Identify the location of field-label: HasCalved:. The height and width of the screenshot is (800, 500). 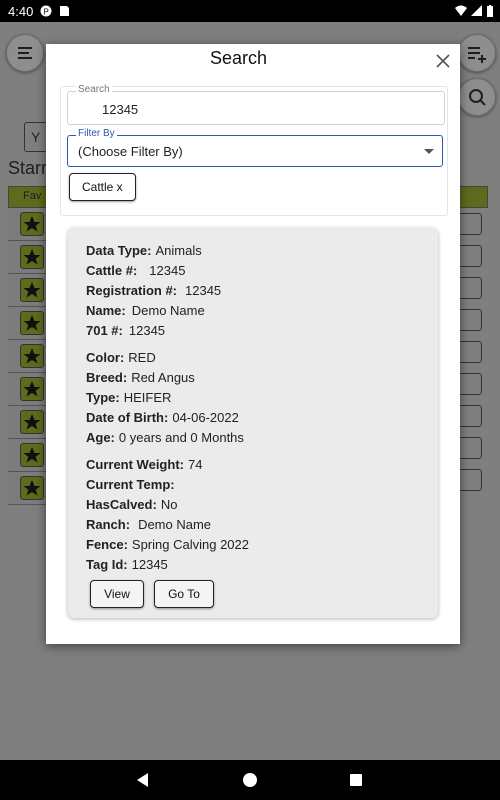
(121, 504).